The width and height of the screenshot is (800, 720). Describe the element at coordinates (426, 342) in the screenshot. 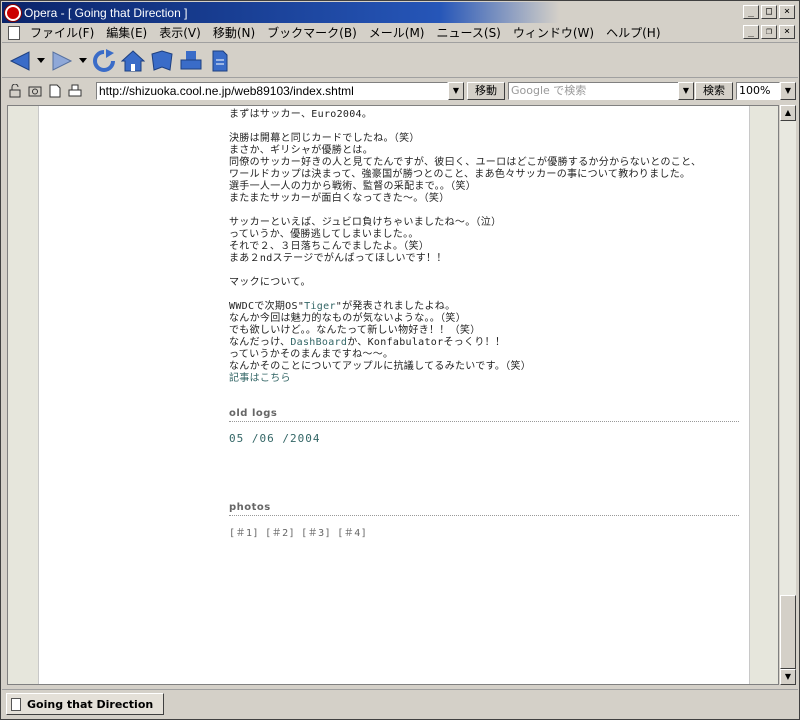

I see `article-text: か、Konfabulatorそっくり！！` at that location.